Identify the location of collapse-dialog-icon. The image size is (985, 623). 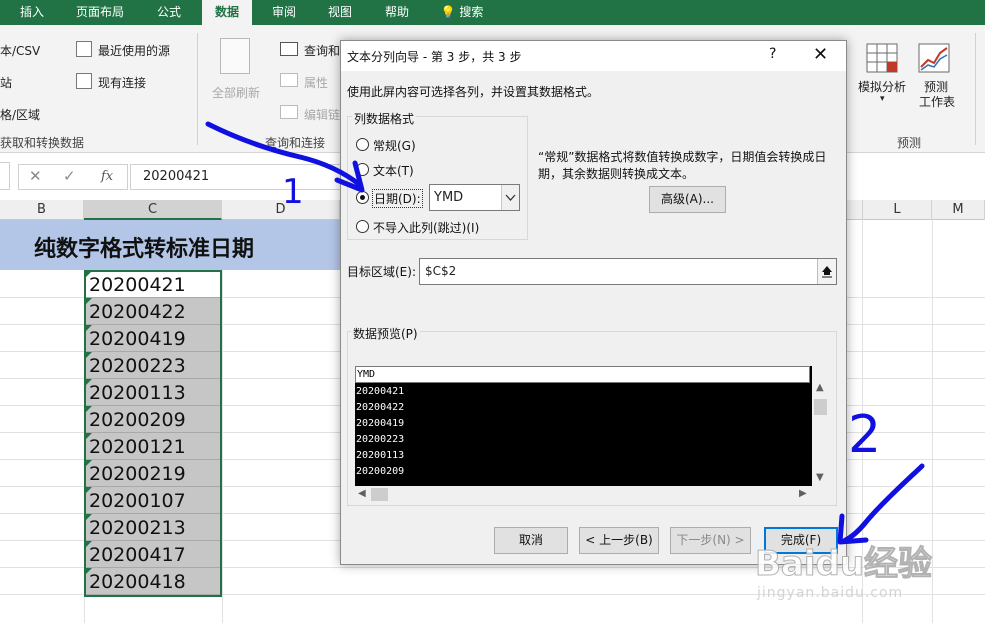
(826, 271).